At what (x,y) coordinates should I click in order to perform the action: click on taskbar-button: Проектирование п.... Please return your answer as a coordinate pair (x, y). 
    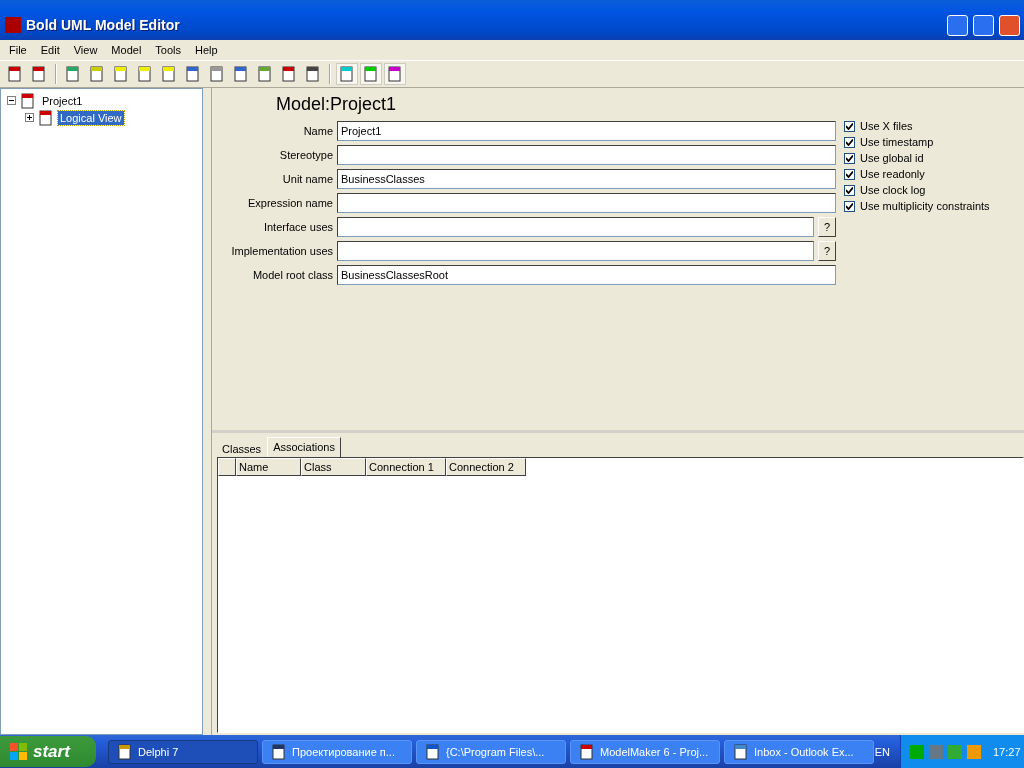
    Looking at the image, I should click on (337, 751).